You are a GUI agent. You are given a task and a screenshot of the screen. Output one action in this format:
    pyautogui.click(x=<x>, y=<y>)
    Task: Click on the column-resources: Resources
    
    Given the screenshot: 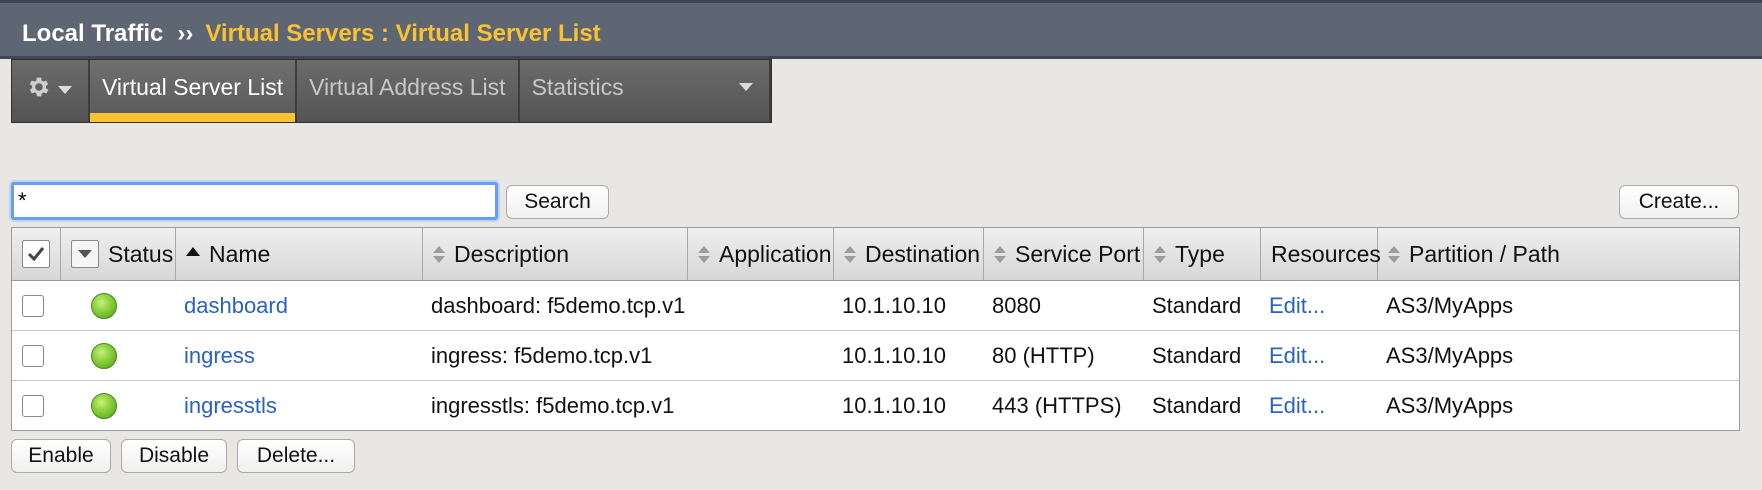 What is the action you would take?
    pyautogui.click(x=1321, y=254)
    